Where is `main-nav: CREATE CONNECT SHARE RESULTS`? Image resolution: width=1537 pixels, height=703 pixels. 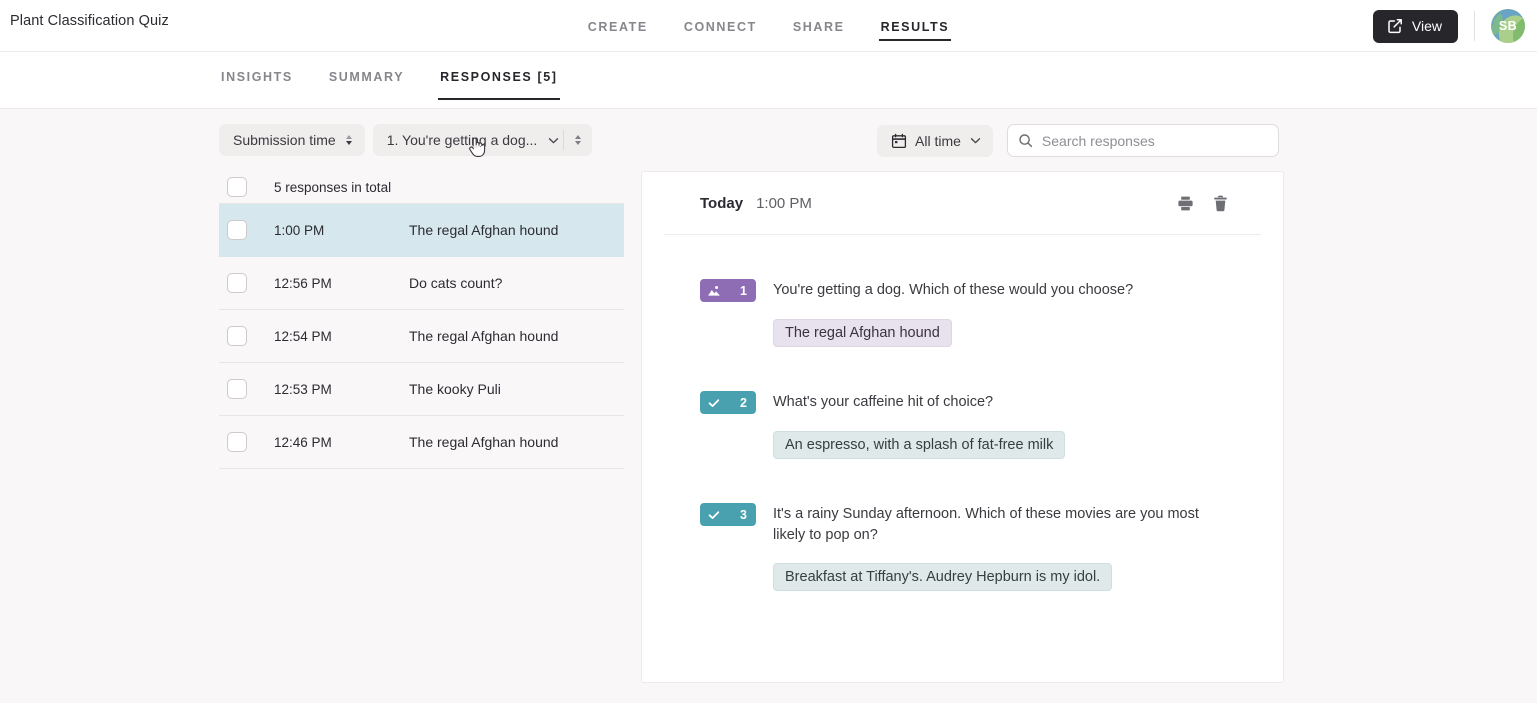 main-nav: CREATE CONNECT SHARE RESULTS is located at coordinates (768, 26).